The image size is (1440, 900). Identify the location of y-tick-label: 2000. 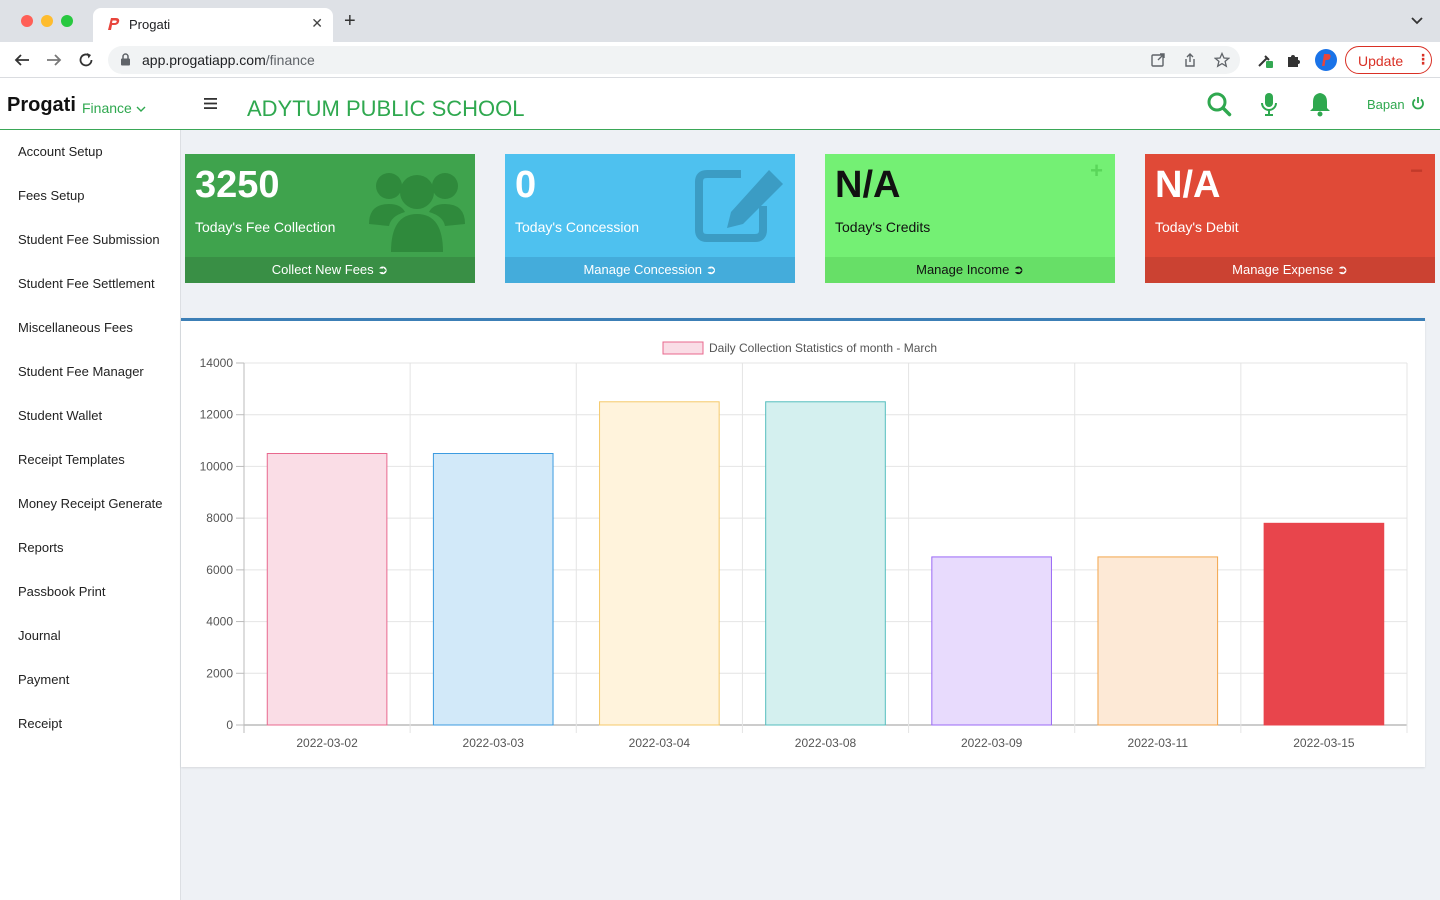
(219, 673).